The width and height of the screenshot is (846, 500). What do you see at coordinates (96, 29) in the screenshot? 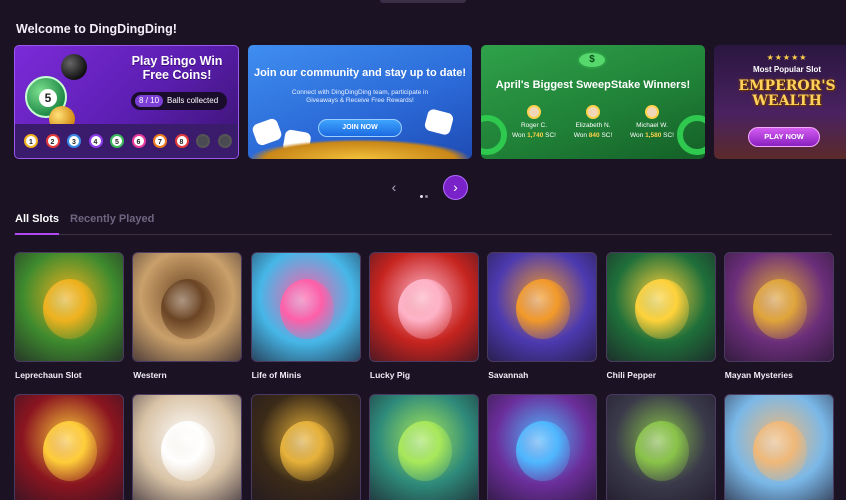
I see `welcome-heading: Welcome to DingDingDing!` at bounding box center [96, 29].